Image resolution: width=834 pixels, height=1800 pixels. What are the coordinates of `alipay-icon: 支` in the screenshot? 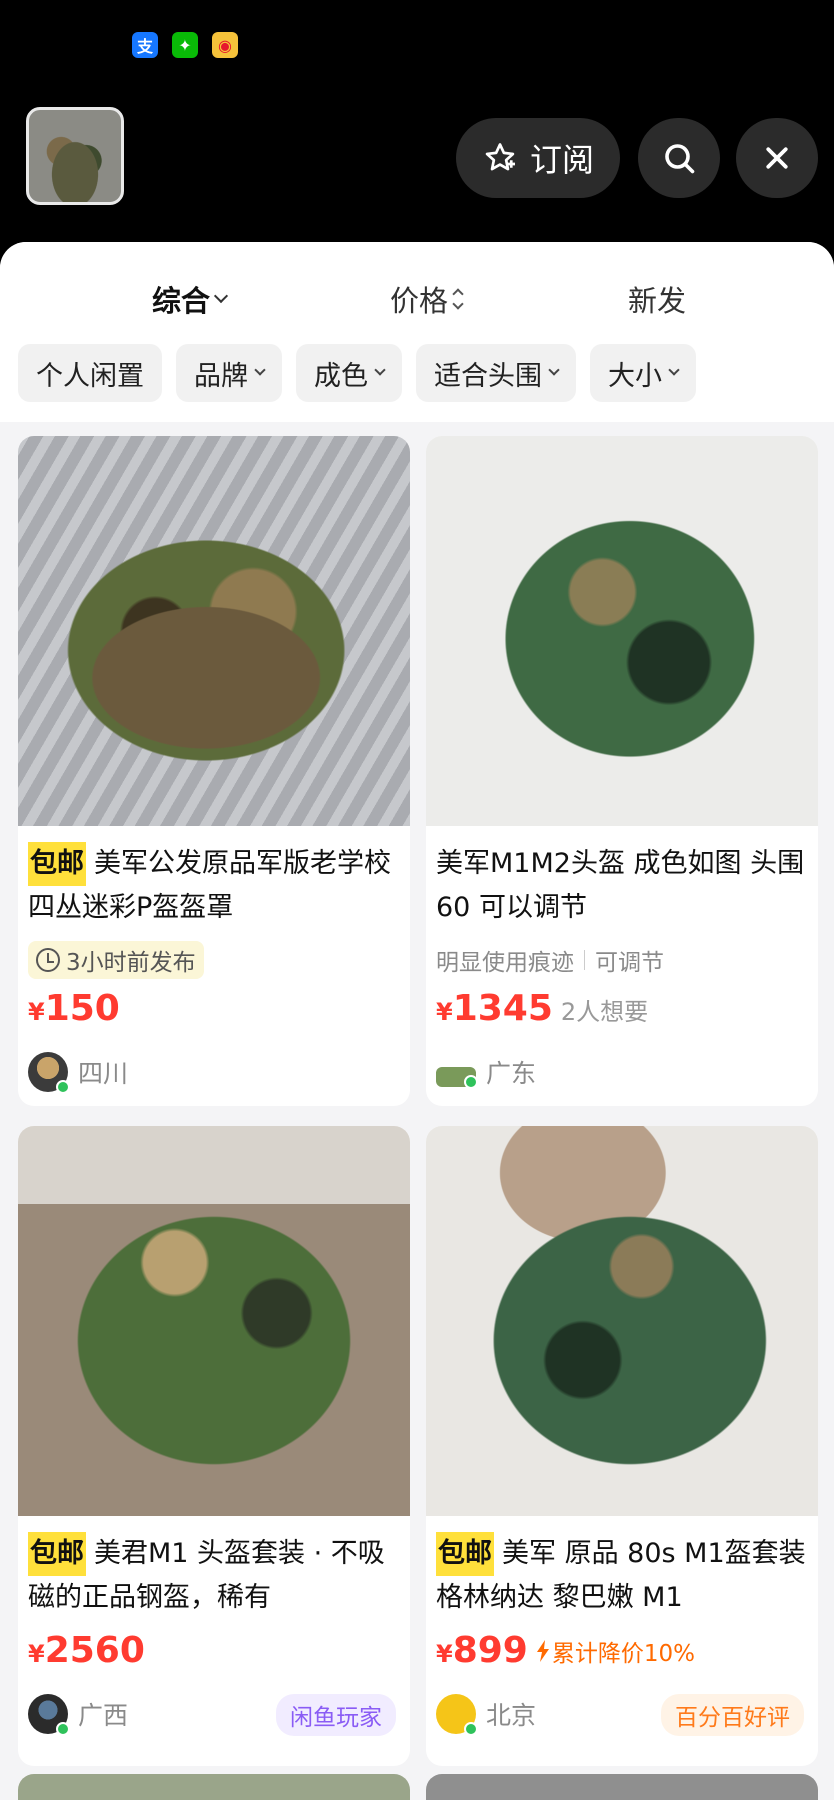 It's located at (145, 45).